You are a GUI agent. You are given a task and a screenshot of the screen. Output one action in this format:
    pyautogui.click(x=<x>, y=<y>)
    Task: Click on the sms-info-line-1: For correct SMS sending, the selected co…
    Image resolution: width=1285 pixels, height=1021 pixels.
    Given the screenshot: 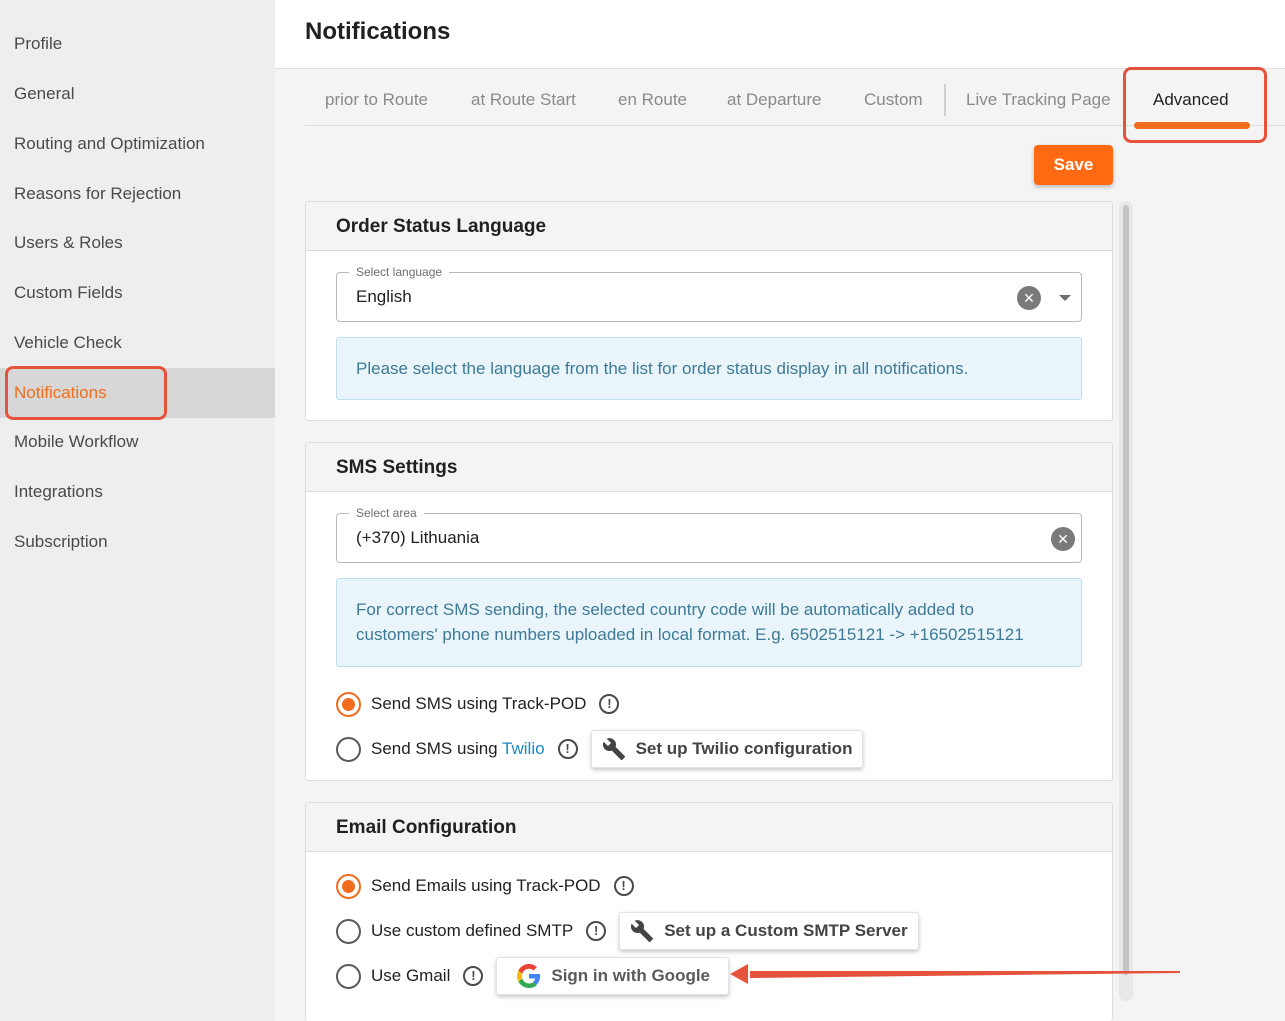 What is the action you would take?
    pyautogui.click(x=665, y=609)
    